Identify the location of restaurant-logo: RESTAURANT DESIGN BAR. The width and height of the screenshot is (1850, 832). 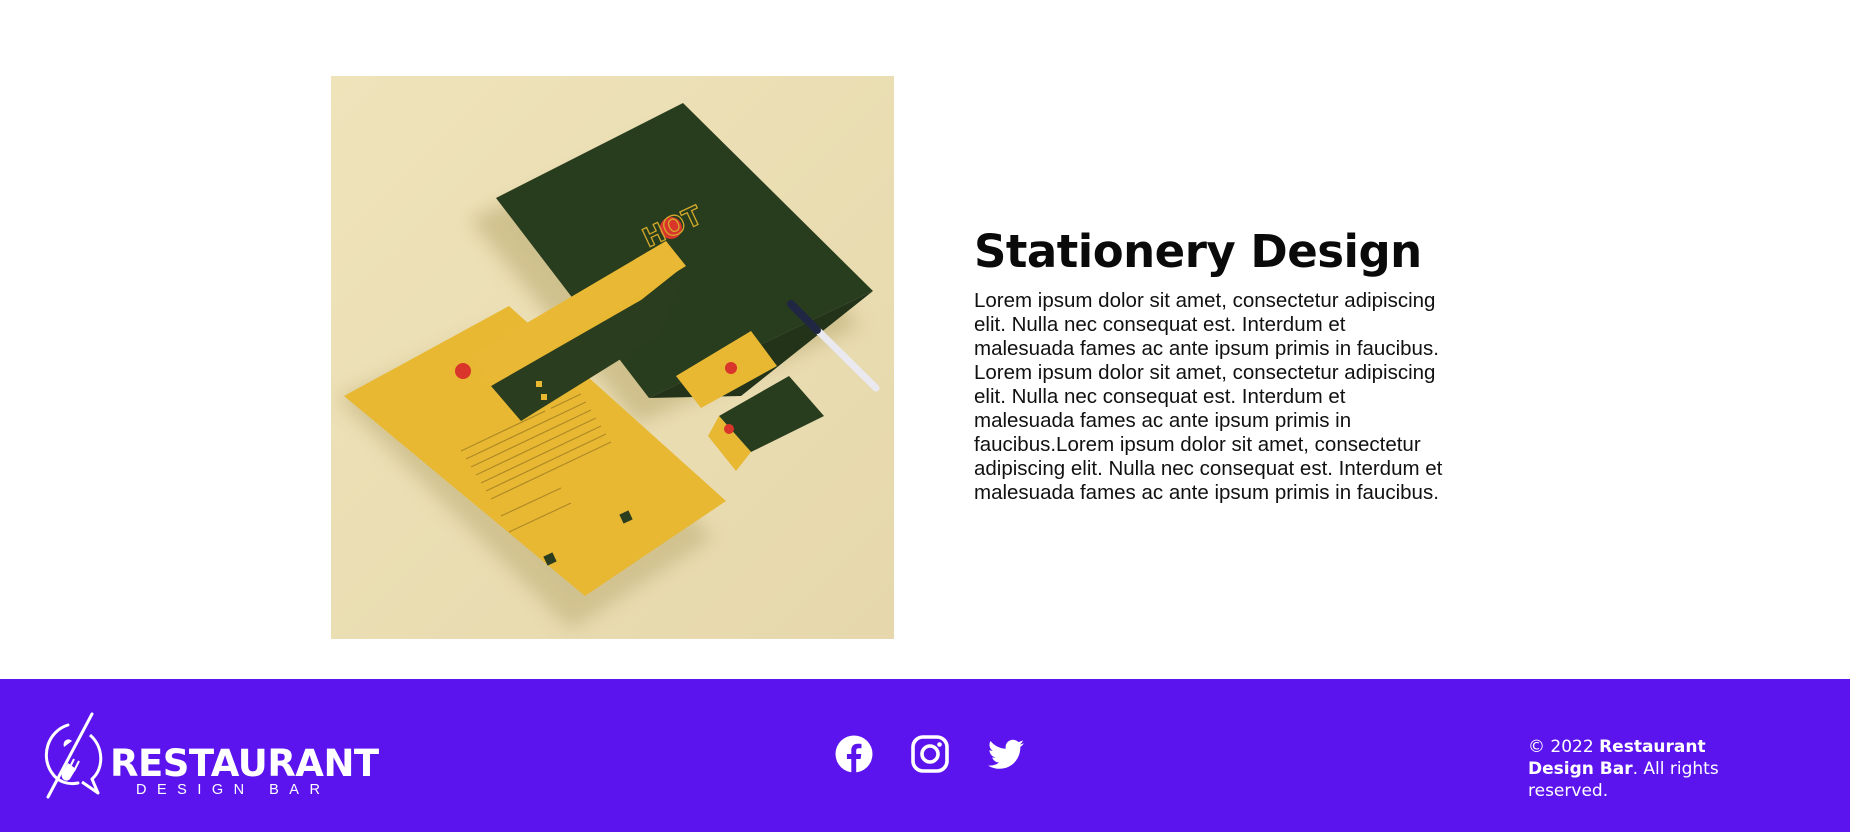
(213, 756).